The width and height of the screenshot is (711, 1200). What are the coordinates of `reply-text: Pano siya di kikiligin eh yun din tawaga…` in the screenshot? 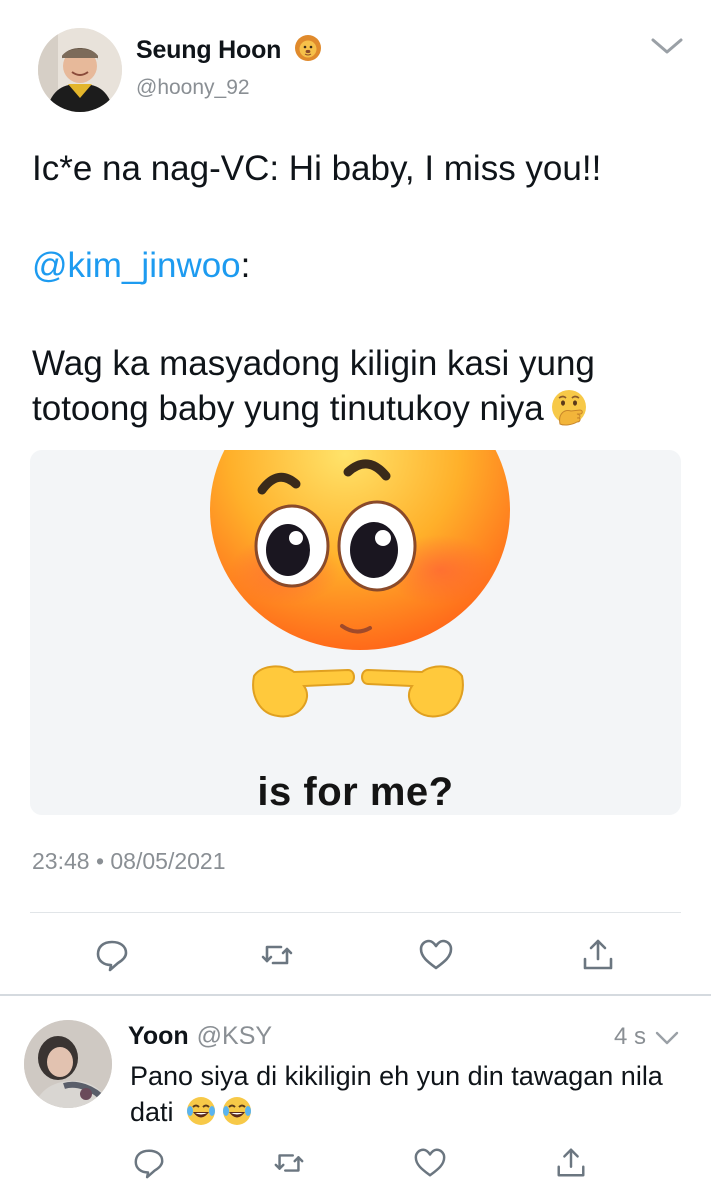 It's located at (415, 1094).